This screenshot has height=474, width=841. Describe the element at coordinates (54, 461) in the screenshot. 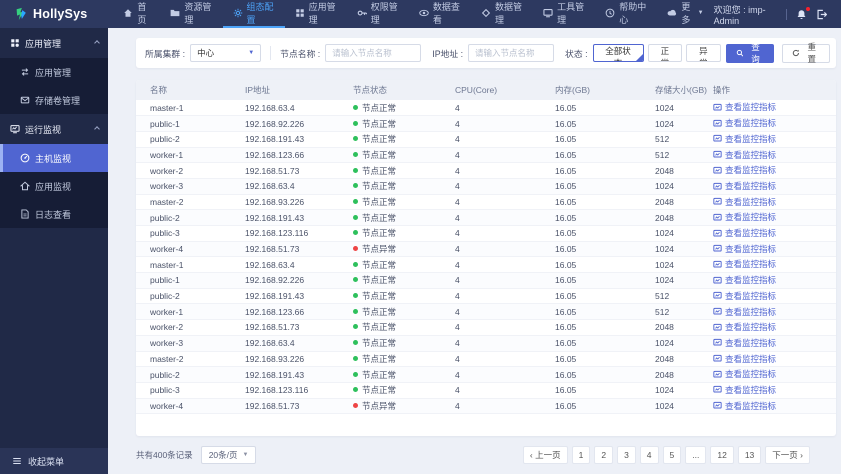

I see `collapse-menu-button: 收起菜单` at that location.